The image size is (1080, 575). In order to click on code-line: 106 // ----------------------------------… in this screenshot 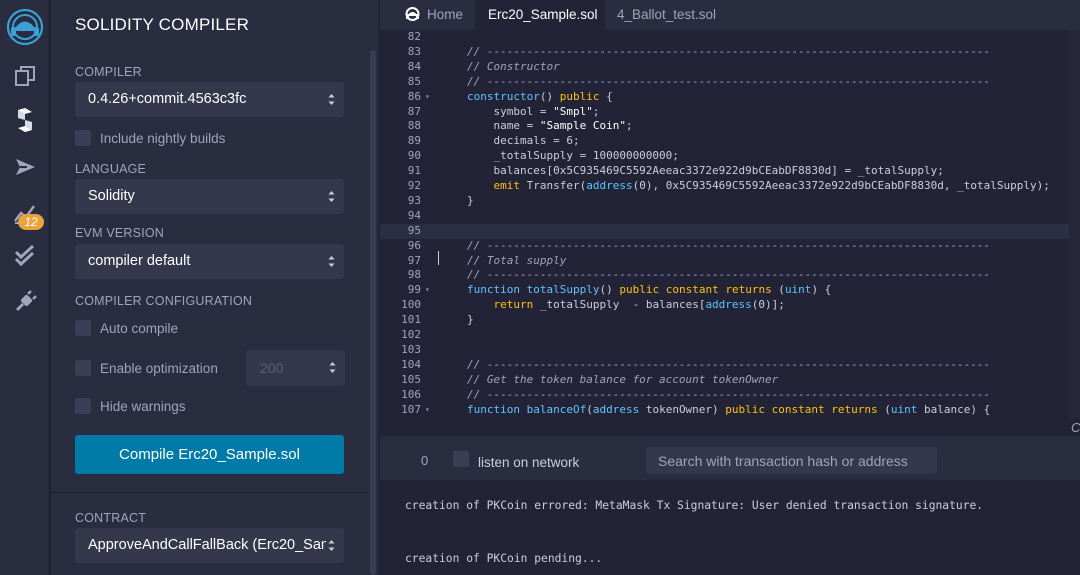, I will do `click(730, 395)`.